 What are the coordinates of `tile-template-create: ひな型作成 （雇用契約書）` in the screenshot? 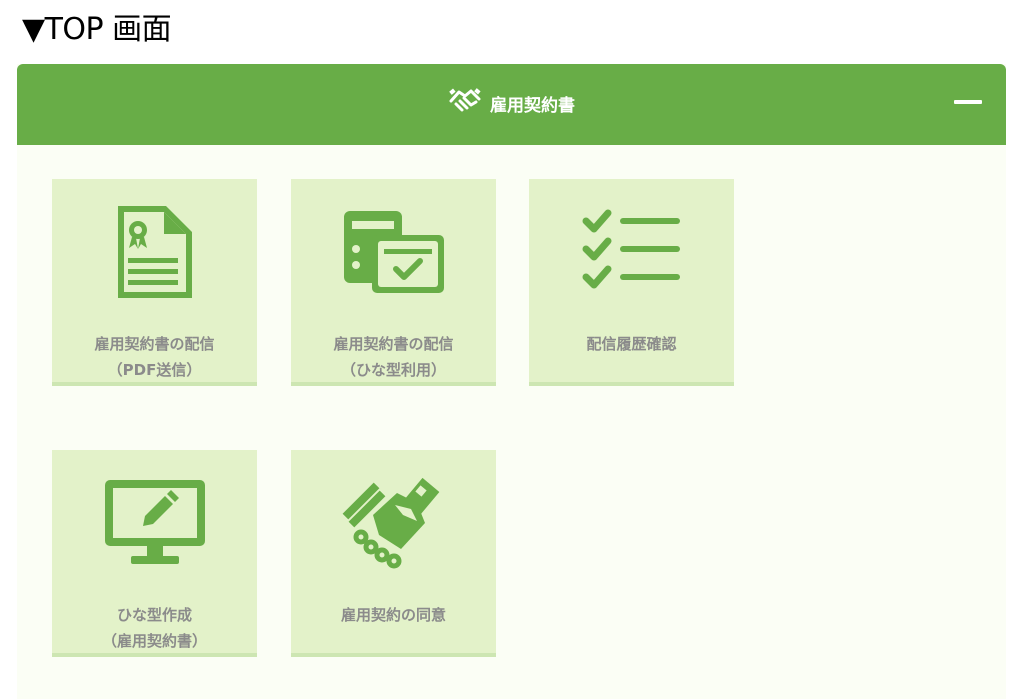 It's located at (154, 553).